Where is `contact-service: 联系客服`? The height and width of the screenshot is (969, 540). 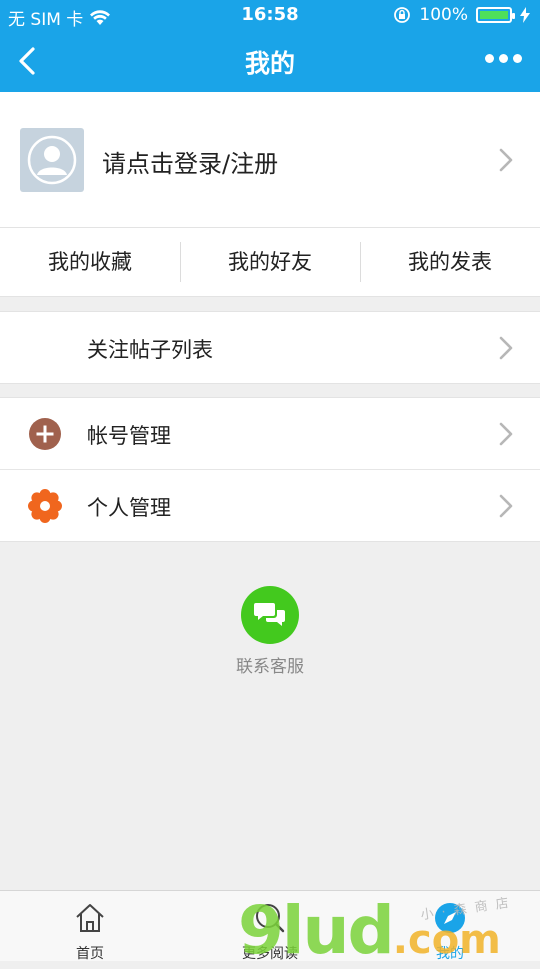 contact-service: 联系客服 is located at coordinates (270, 631).